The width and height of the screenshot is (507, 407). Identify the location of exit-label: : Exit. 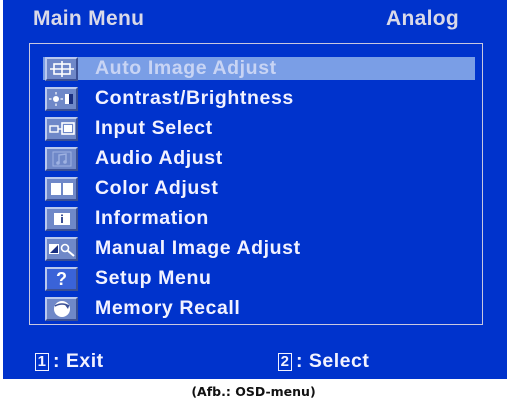
(78, 361).